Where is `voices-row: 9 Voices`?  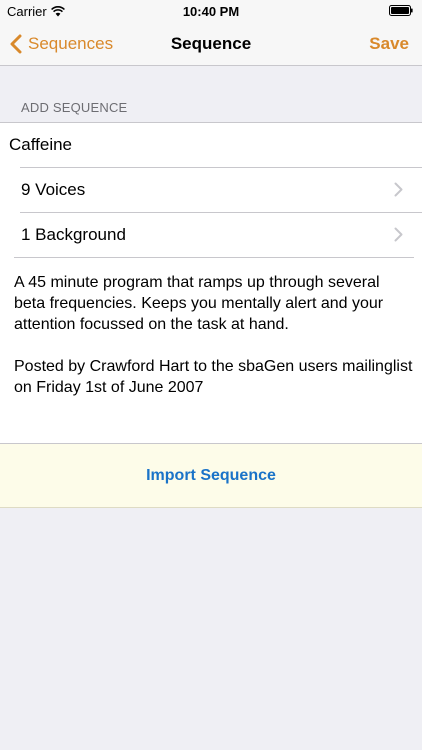 voices-row: 9 Voices is located at coordinates (221, 189).